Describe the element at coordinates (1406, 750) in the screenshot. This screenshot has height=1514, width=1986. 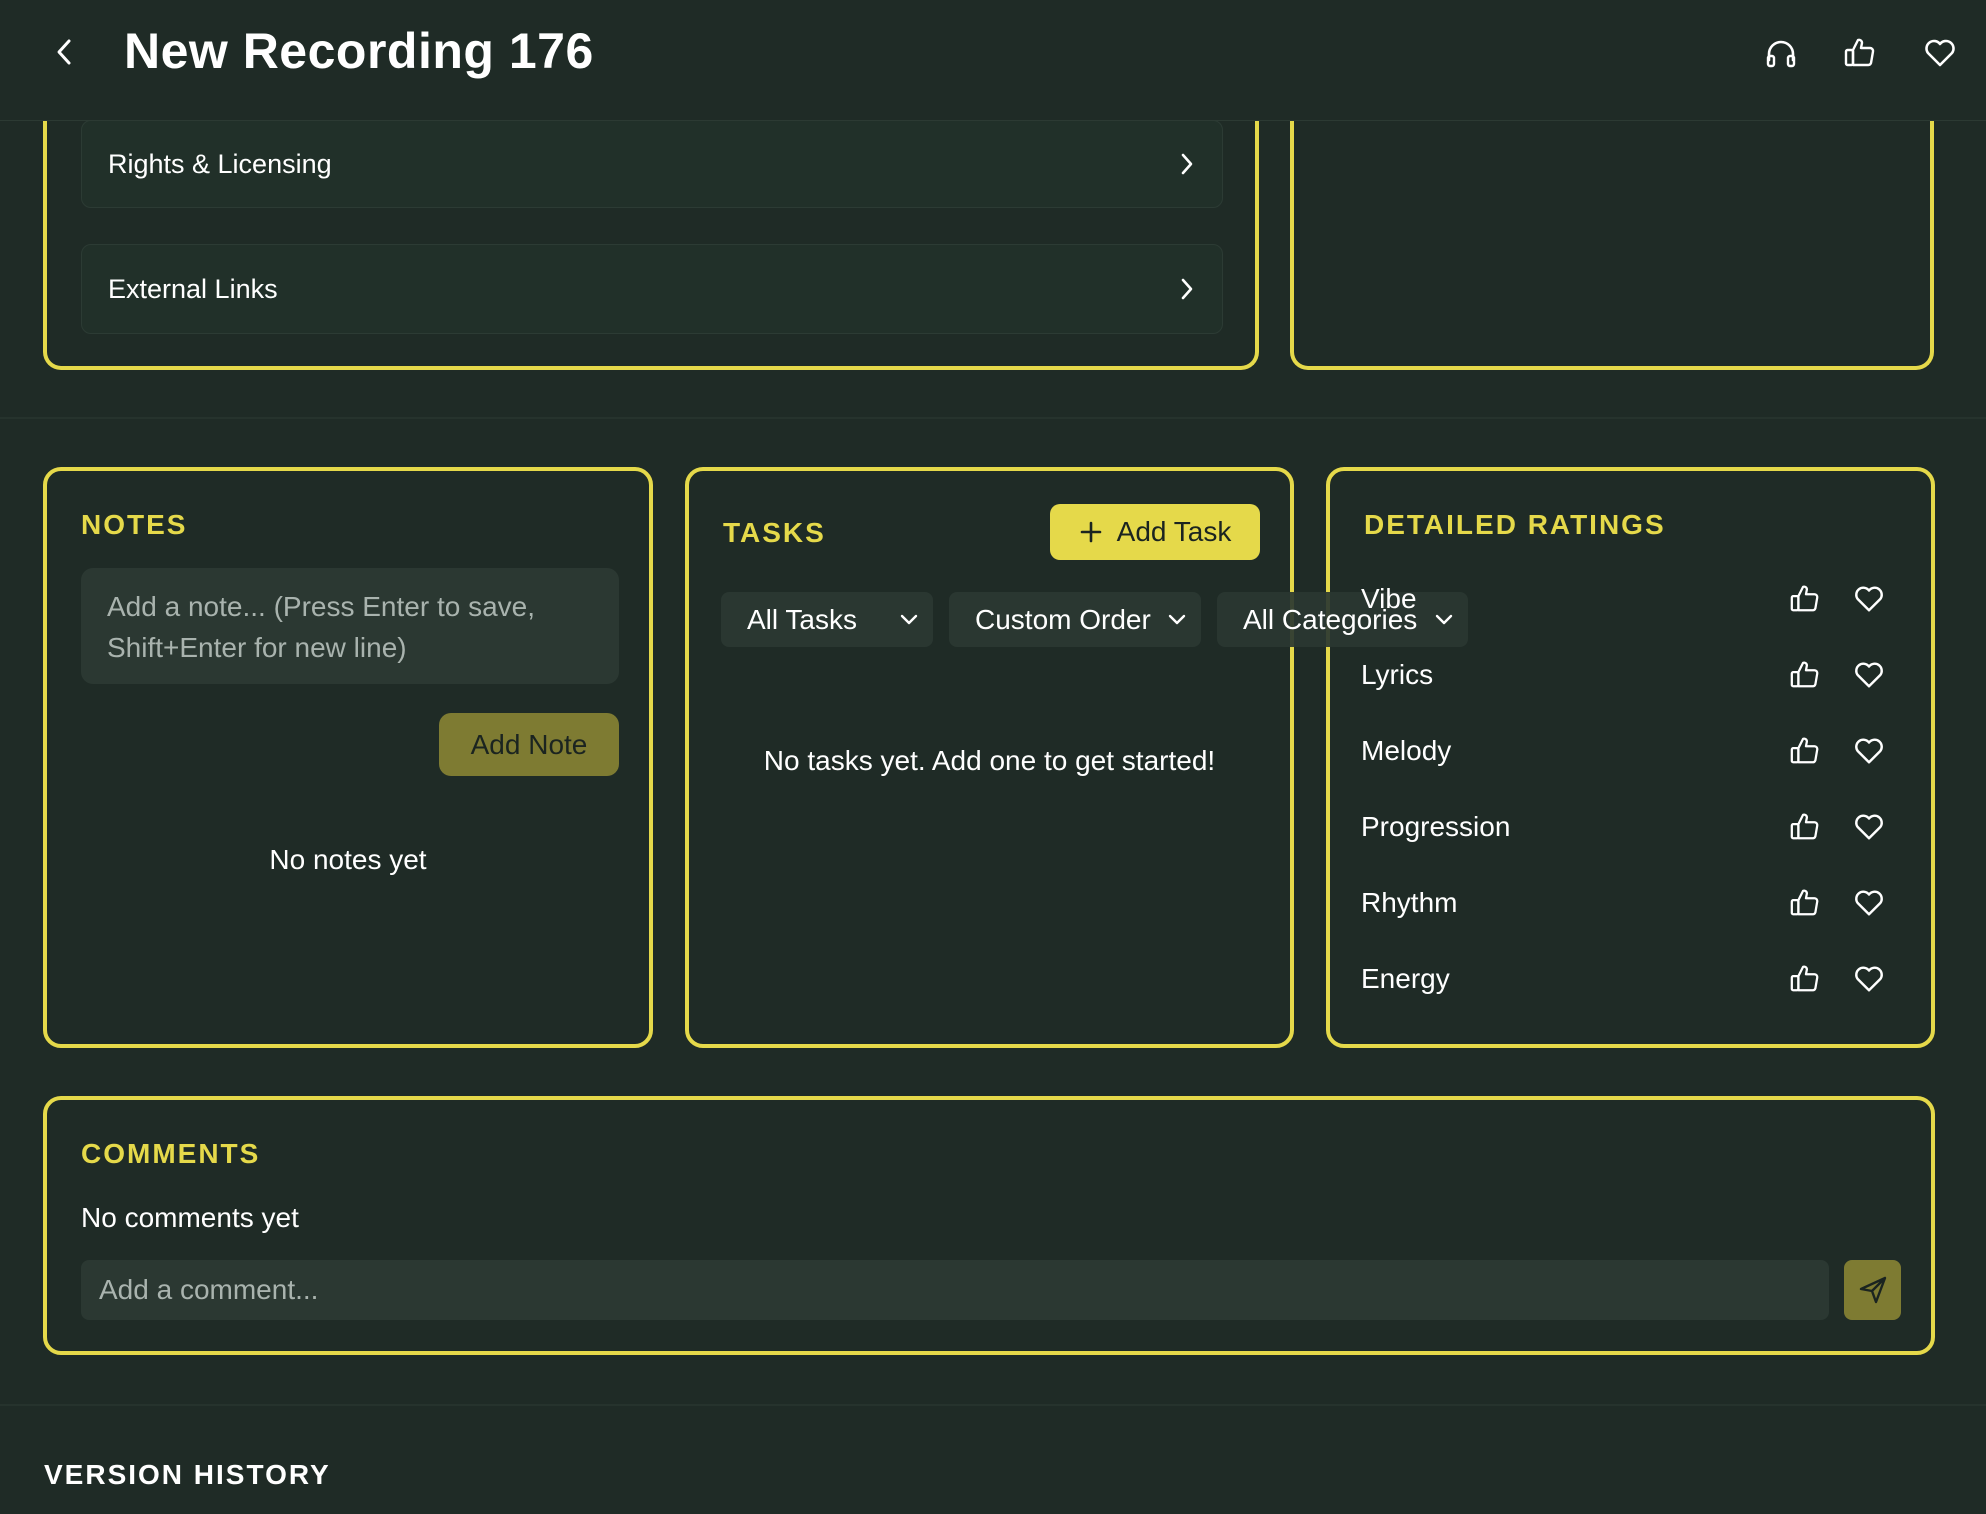
I see `rating-label: Melody` at that location.